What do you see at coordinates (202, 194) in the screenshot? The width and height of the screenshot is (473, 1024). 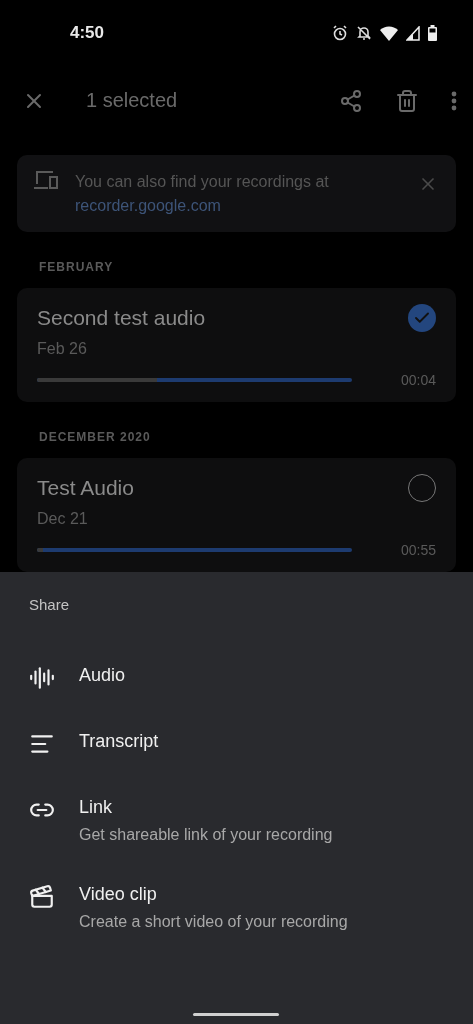 I see `banner-text: You can also find your recordings at recorder.google.com` at bounding box center [202, 194].